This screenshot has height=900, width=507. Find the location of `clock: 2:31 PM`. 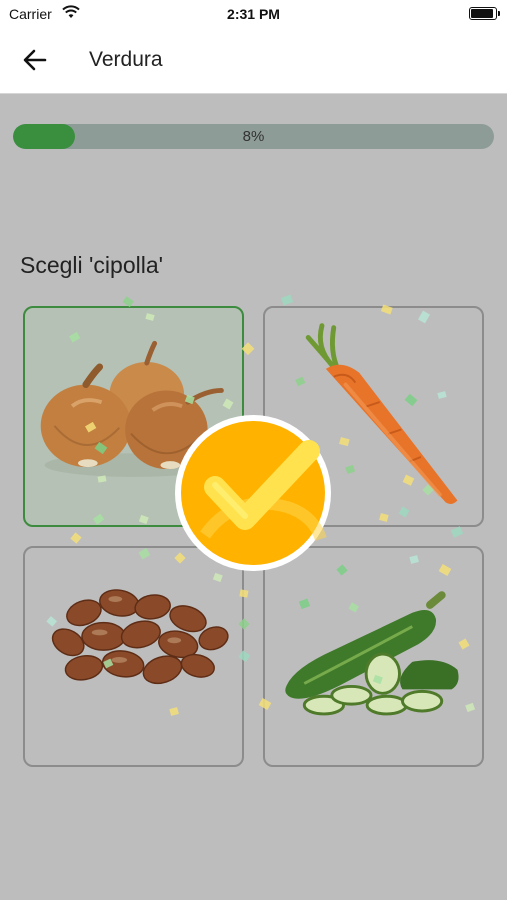

clock: 2:31 PM is located at coordinates (253, 14).